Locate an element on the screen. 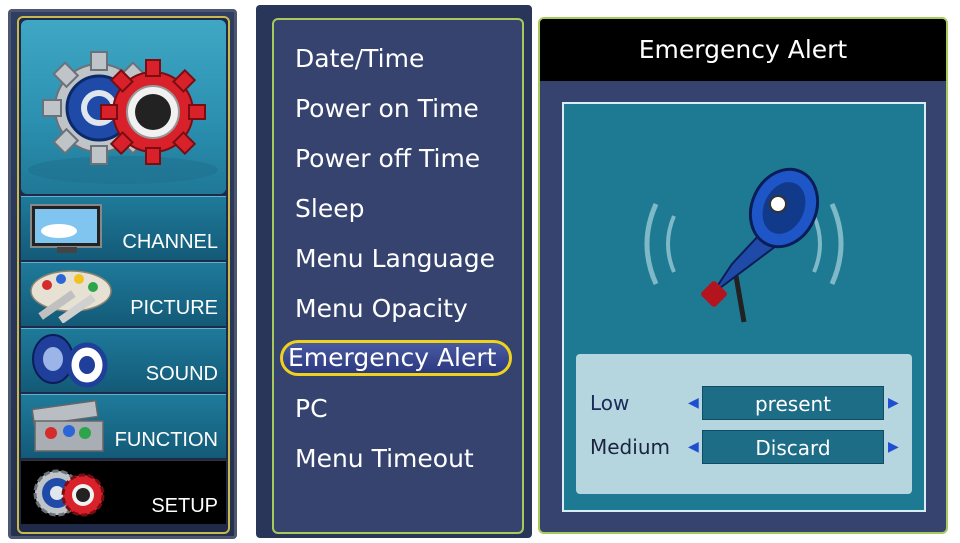 The width and height of the screenshot is (960, 543). menu-item-emergency-alert: Emergency Alert is located at coordinates (396, 358).